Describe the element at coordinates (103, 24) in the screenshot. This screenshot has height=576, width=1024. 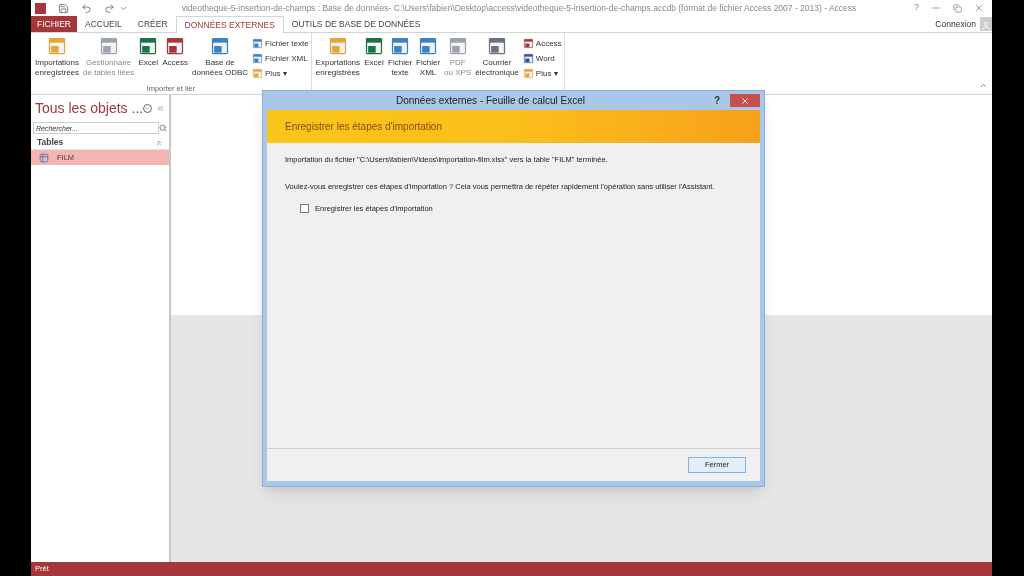
I see `ribbon-tab: ACCUEIL` at that location.